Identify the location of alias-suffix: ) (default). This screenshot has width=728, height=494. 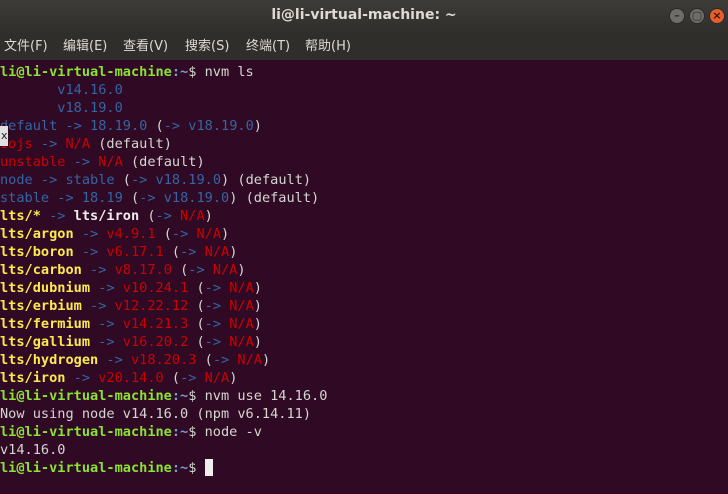
(274, 198).